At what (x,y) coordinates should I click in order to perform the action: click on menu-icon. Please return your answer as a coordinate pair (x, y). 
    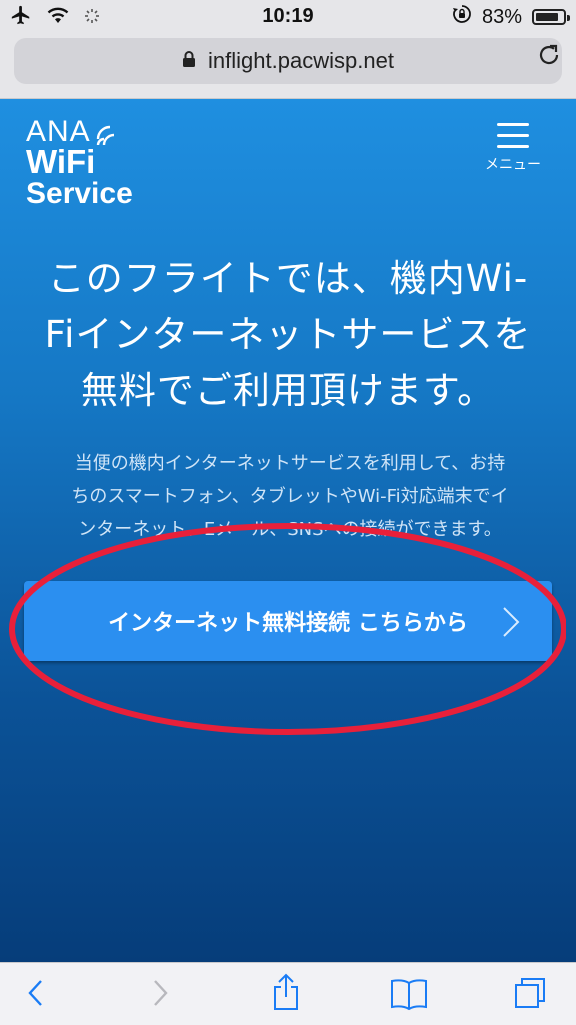
    Looking at the image, I should click on (513, 135).